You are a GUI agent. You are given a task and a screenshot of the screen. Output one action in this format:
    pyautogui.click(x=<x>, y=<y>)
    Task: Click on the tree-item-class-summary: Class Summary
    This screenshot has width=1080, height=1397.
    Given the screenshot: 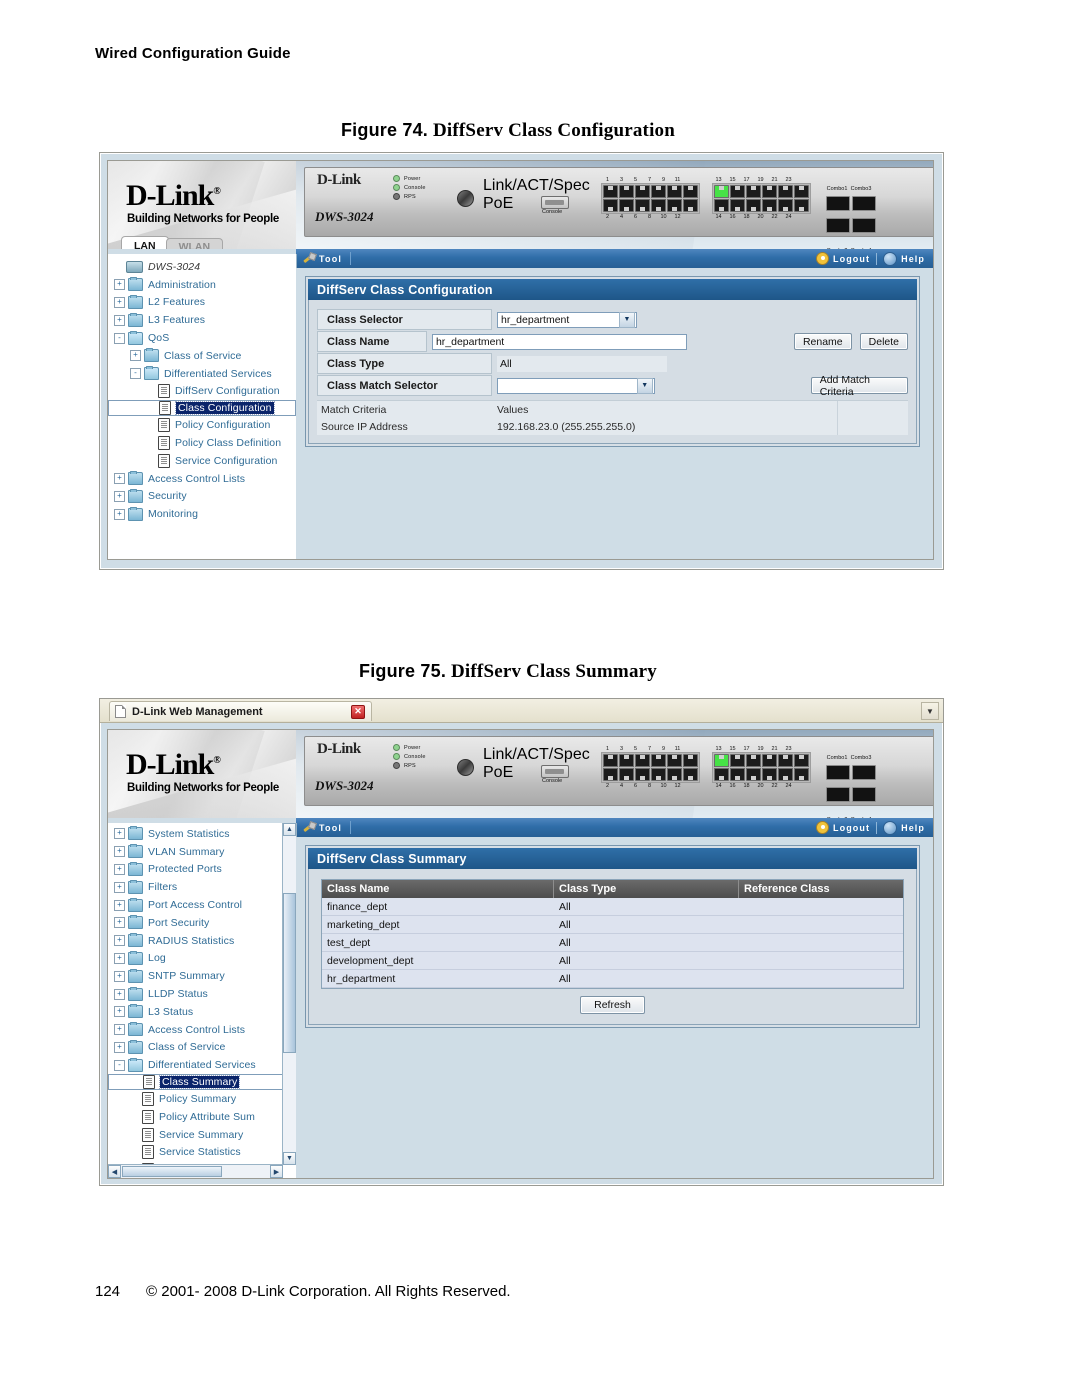 What is the action you would take?
    pyautogui.click(x=202, y=1082)
    